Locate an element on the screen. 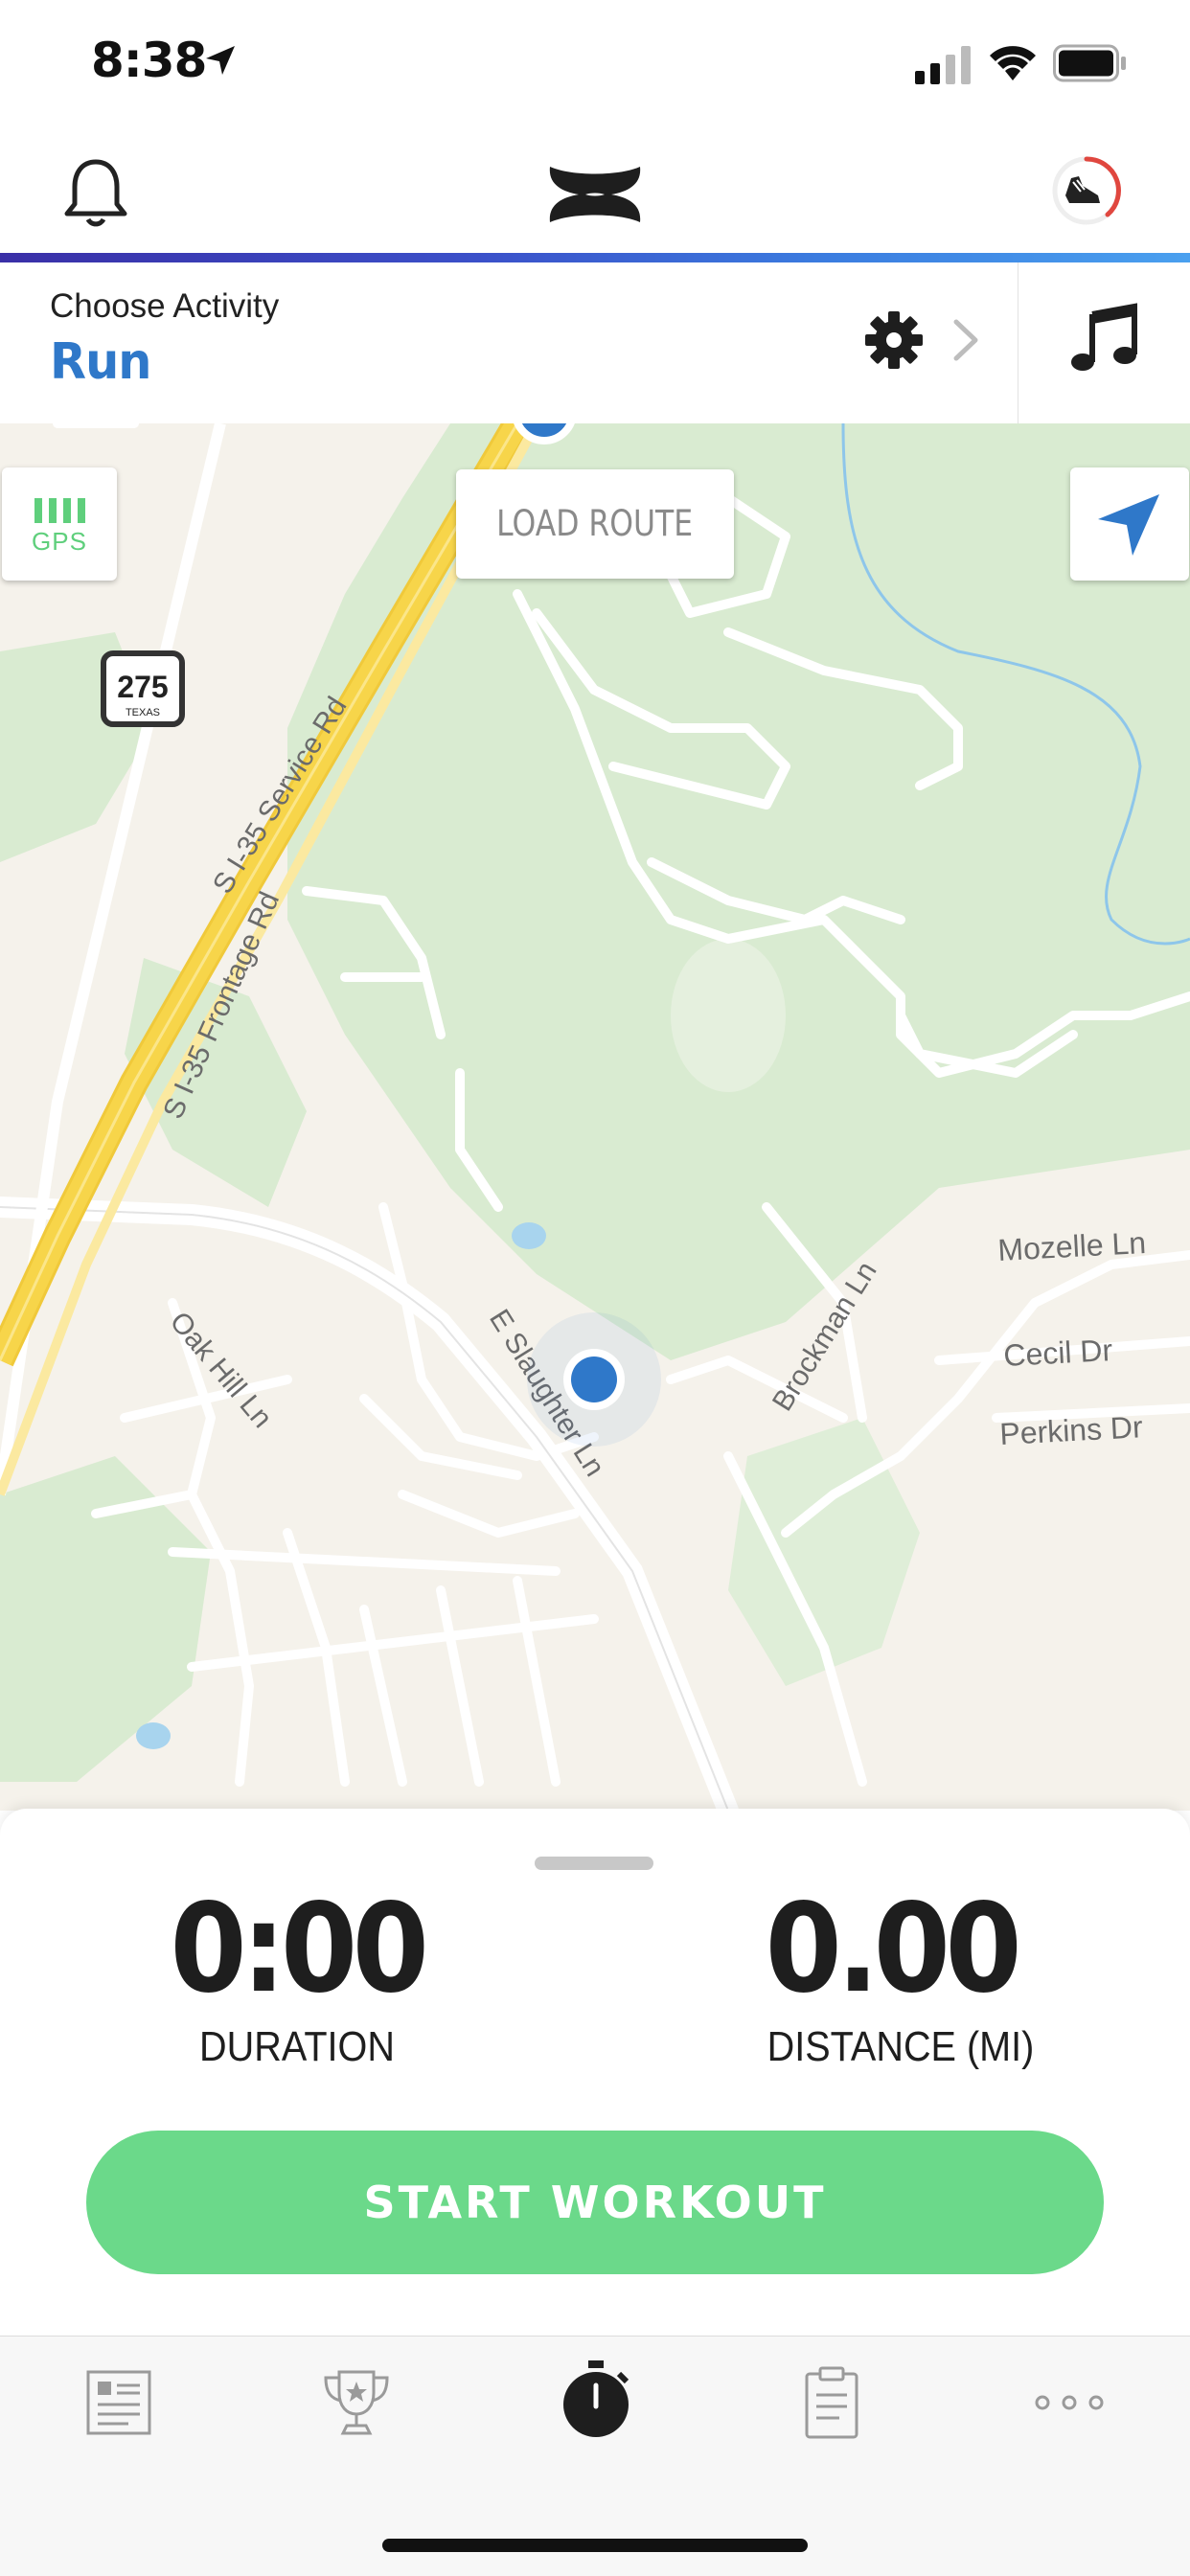 The height and width of the screenshot is (2576, 1190). street-label-perkins: Perkins Dr is located at coordinates (1070, 1430).